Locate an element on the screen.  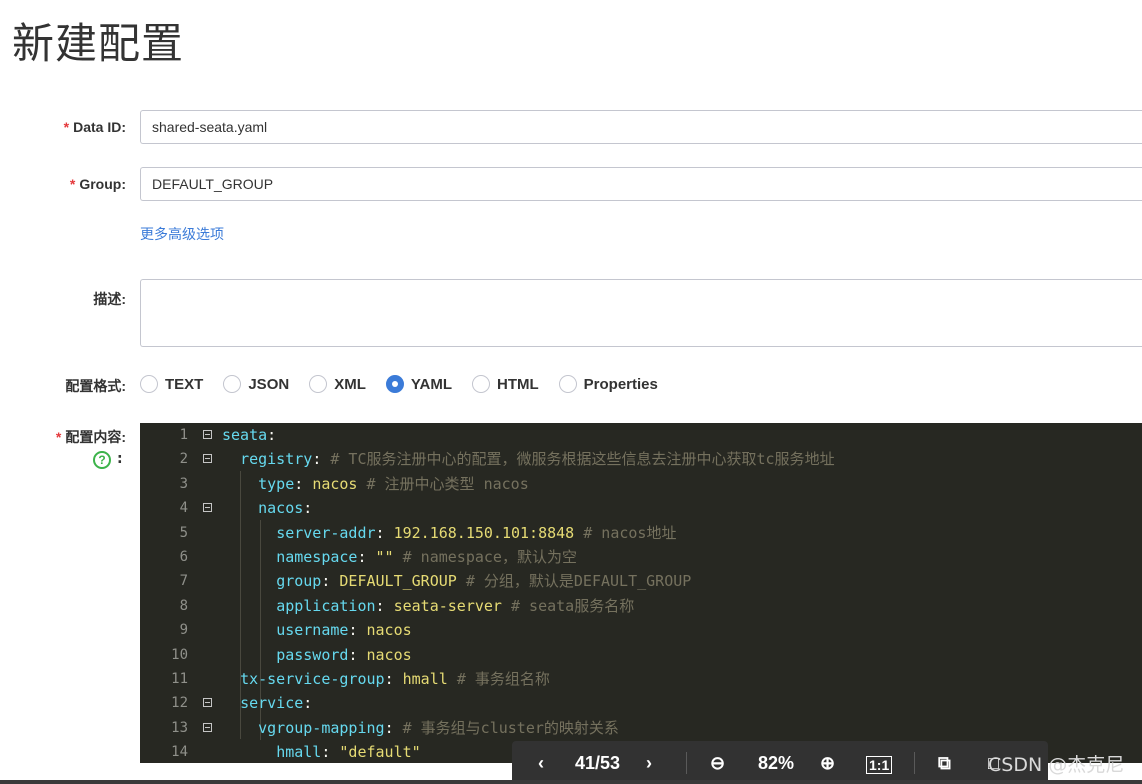
format-option-properties: Properties is located at coordinates (608, 384).